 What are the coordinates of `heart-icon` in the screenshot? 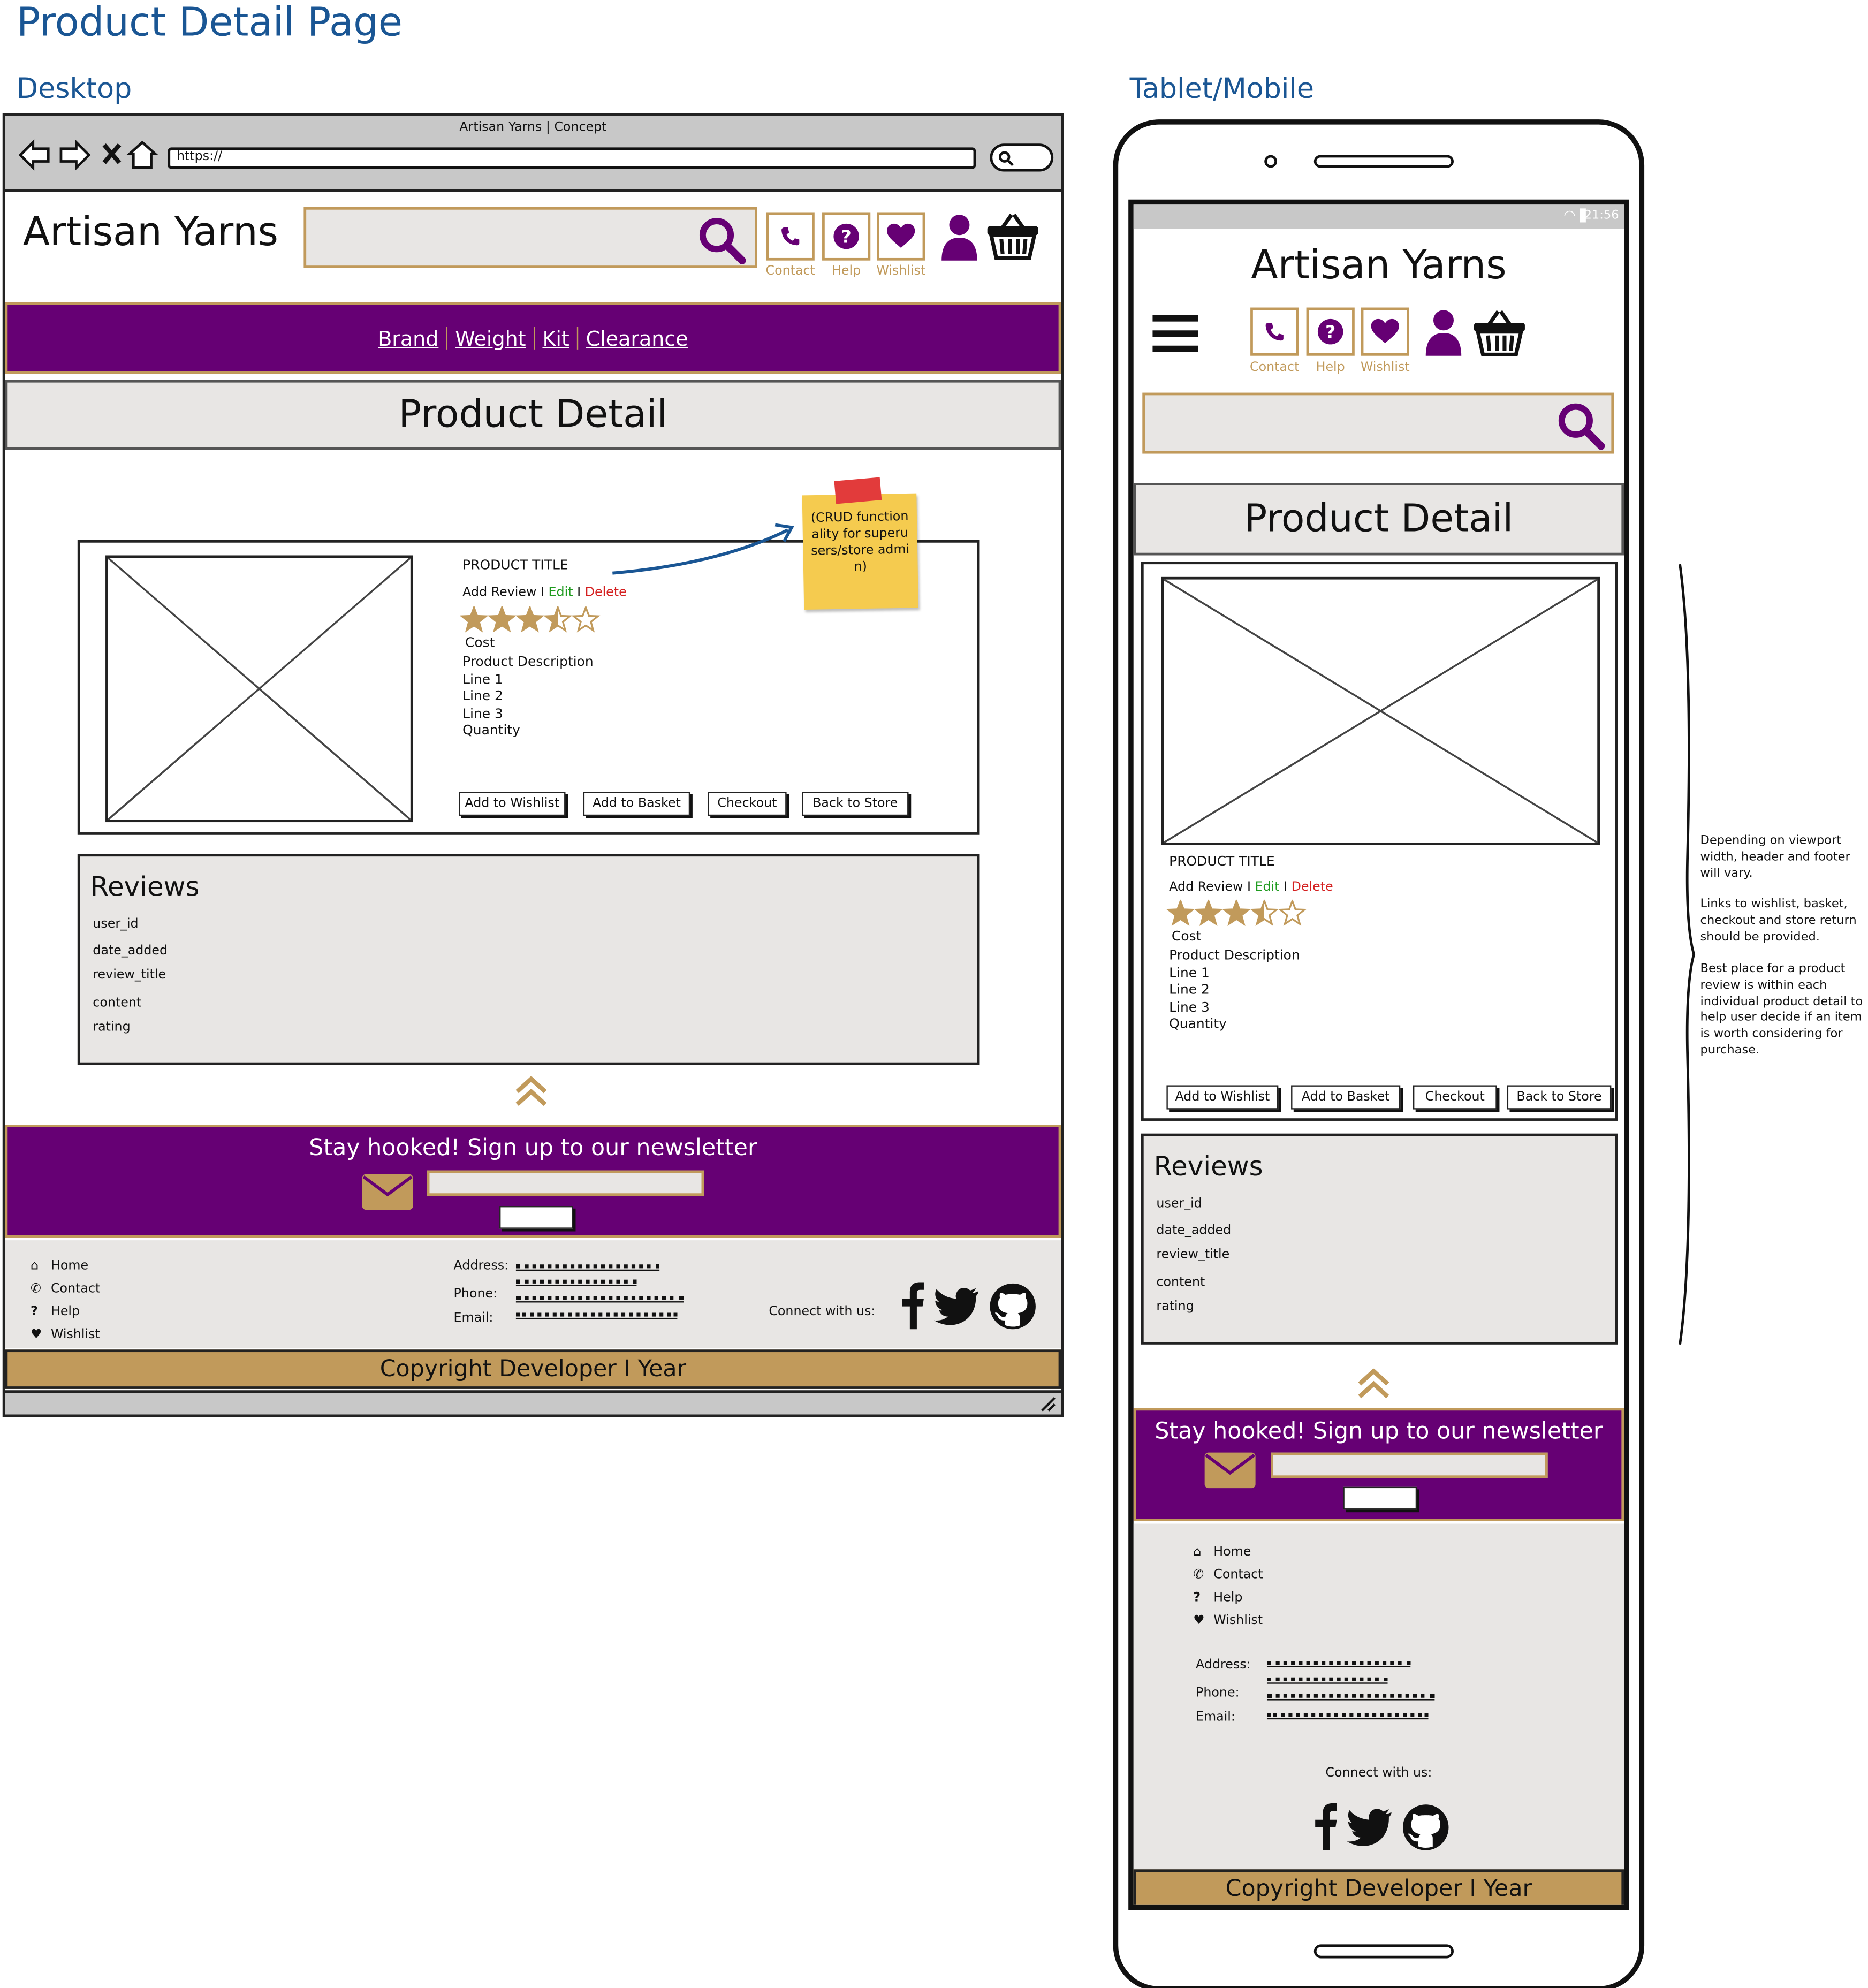 It's located at (901, 236).